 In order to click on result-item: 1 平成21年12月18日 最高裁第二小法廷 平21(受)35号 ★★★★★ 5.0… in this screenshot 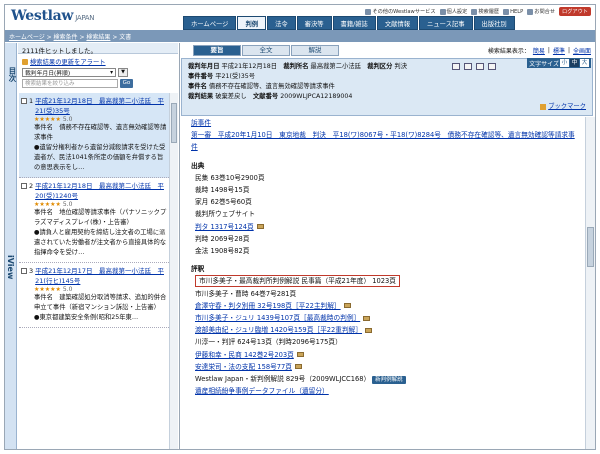, I will do `click(94, 135)`.